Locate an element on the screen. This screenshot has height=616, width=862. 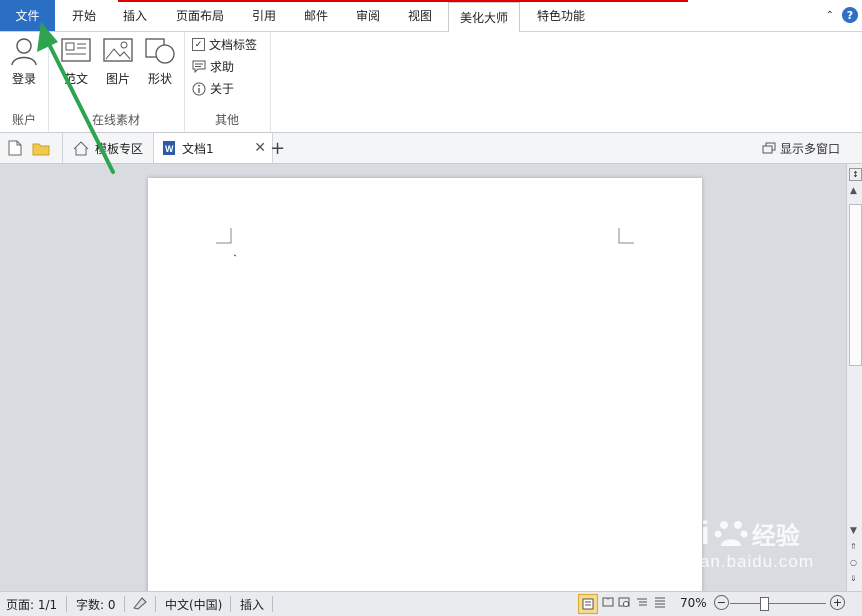
template-article-button: 范文 is located at coordinates (76, 61).